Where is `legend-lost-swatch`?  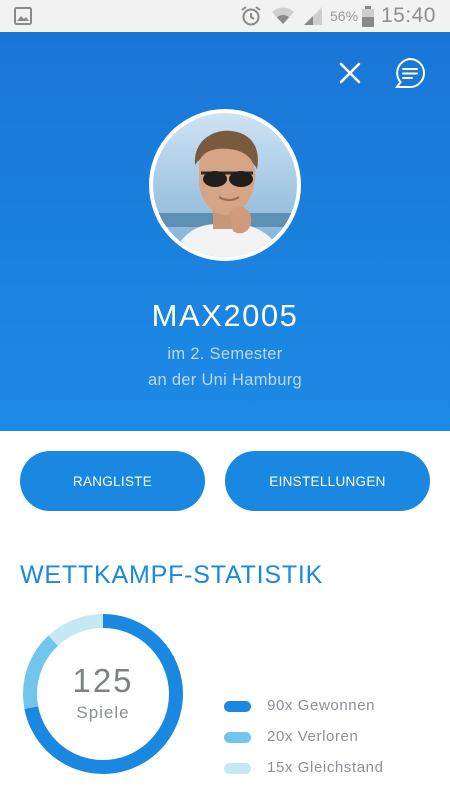 legend-lost-swatch is located at coordinates (237, 737).